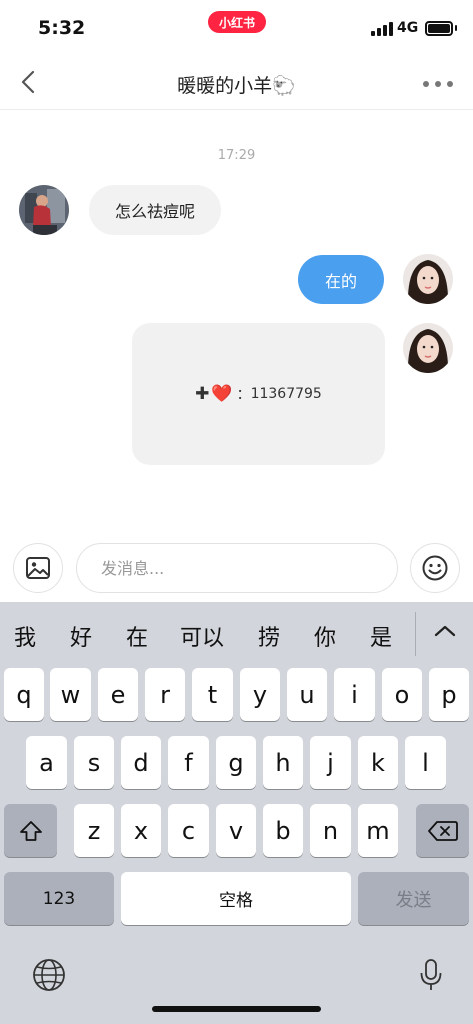 The width and height of the screenshot is (473, 1024). I want to click on key-m: m, so click(378, 830).